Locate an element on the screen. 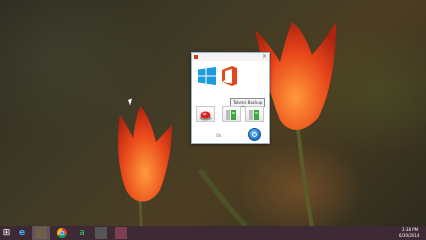 Image resolution: width=426 pixels, height=240 pixels. windows-logo-icon is located at coordinates (207, 76).